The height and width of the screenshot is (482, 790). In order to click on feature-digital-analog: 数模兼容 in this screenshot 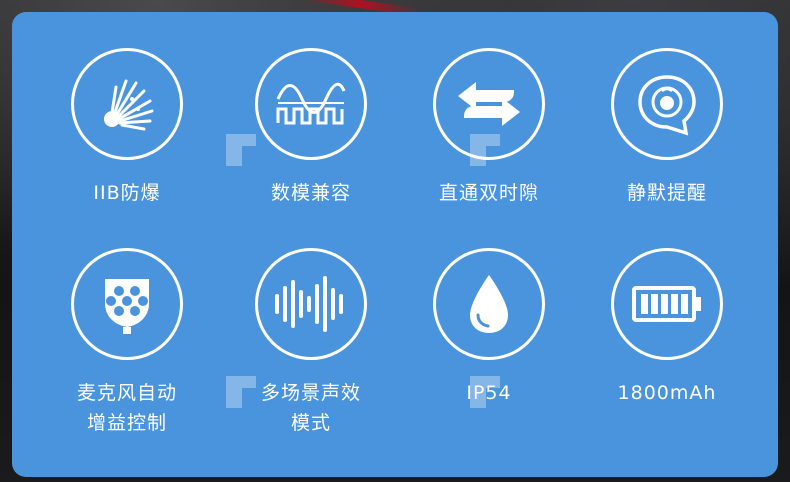, I will do `click(311, 128)`.